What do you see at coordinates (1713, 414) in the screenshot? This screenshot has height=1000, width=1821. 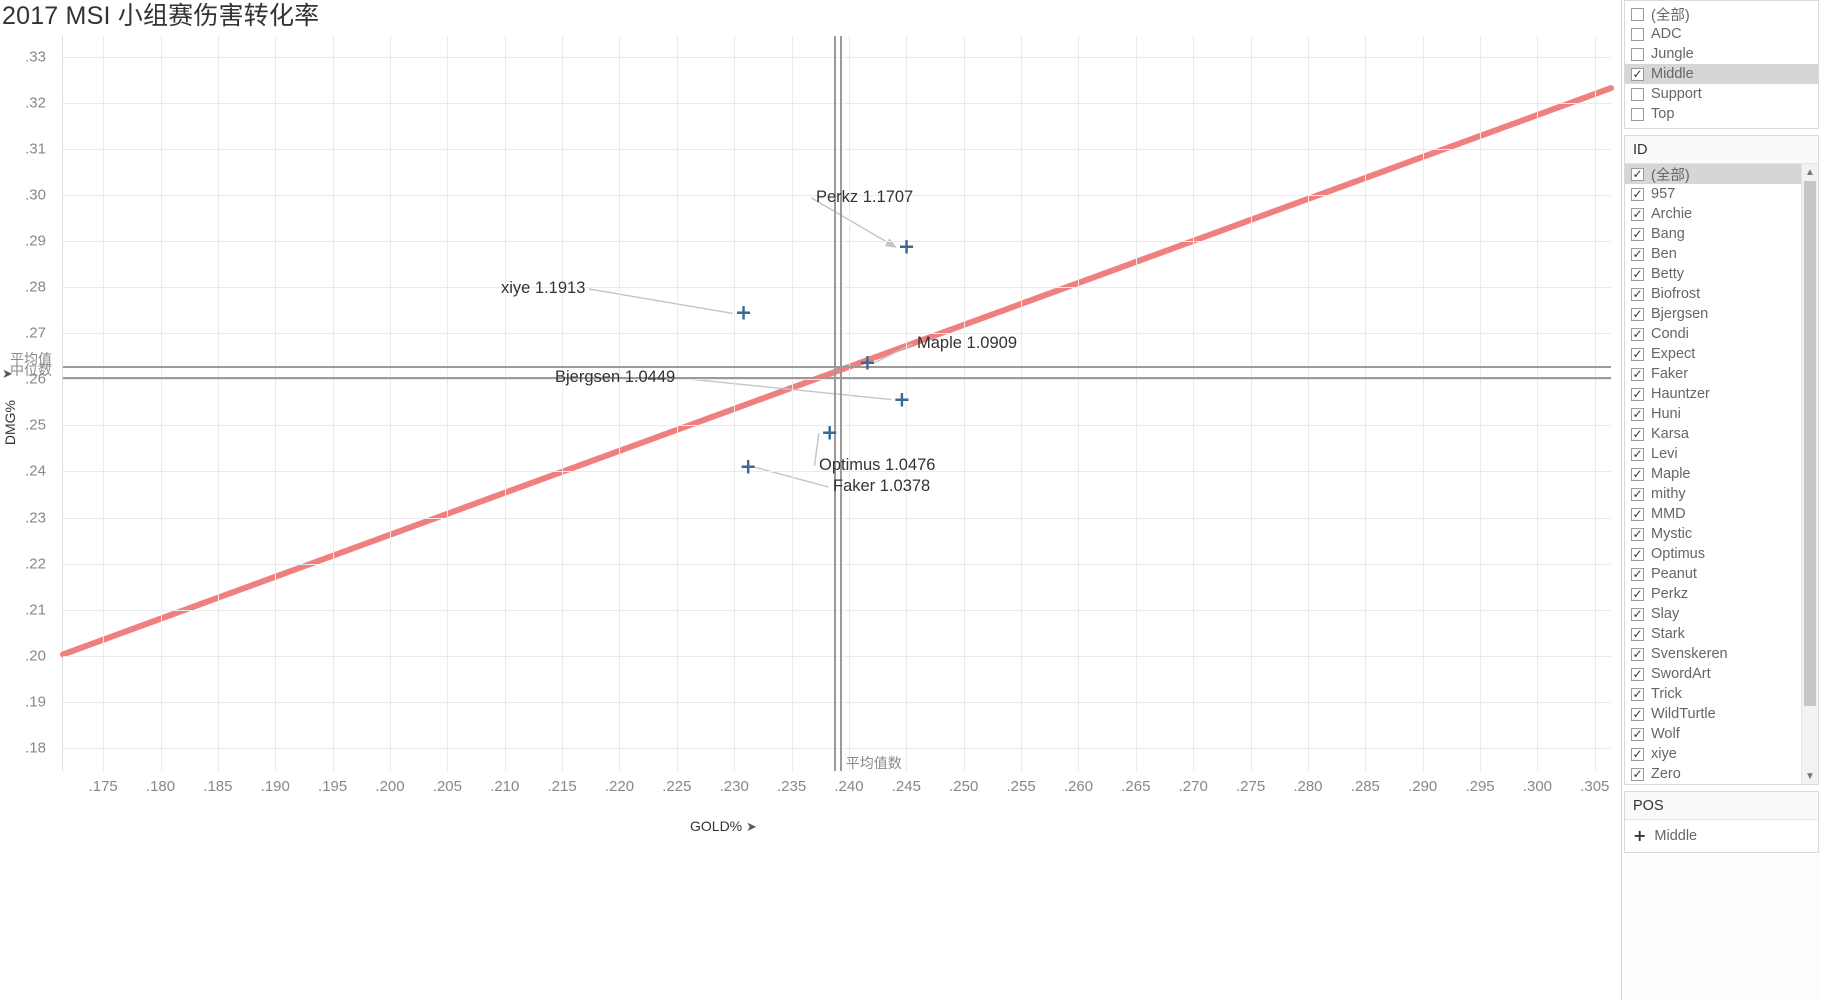 I see `id-filter-item-huni: Huni` at bounding box center [1713, 414].